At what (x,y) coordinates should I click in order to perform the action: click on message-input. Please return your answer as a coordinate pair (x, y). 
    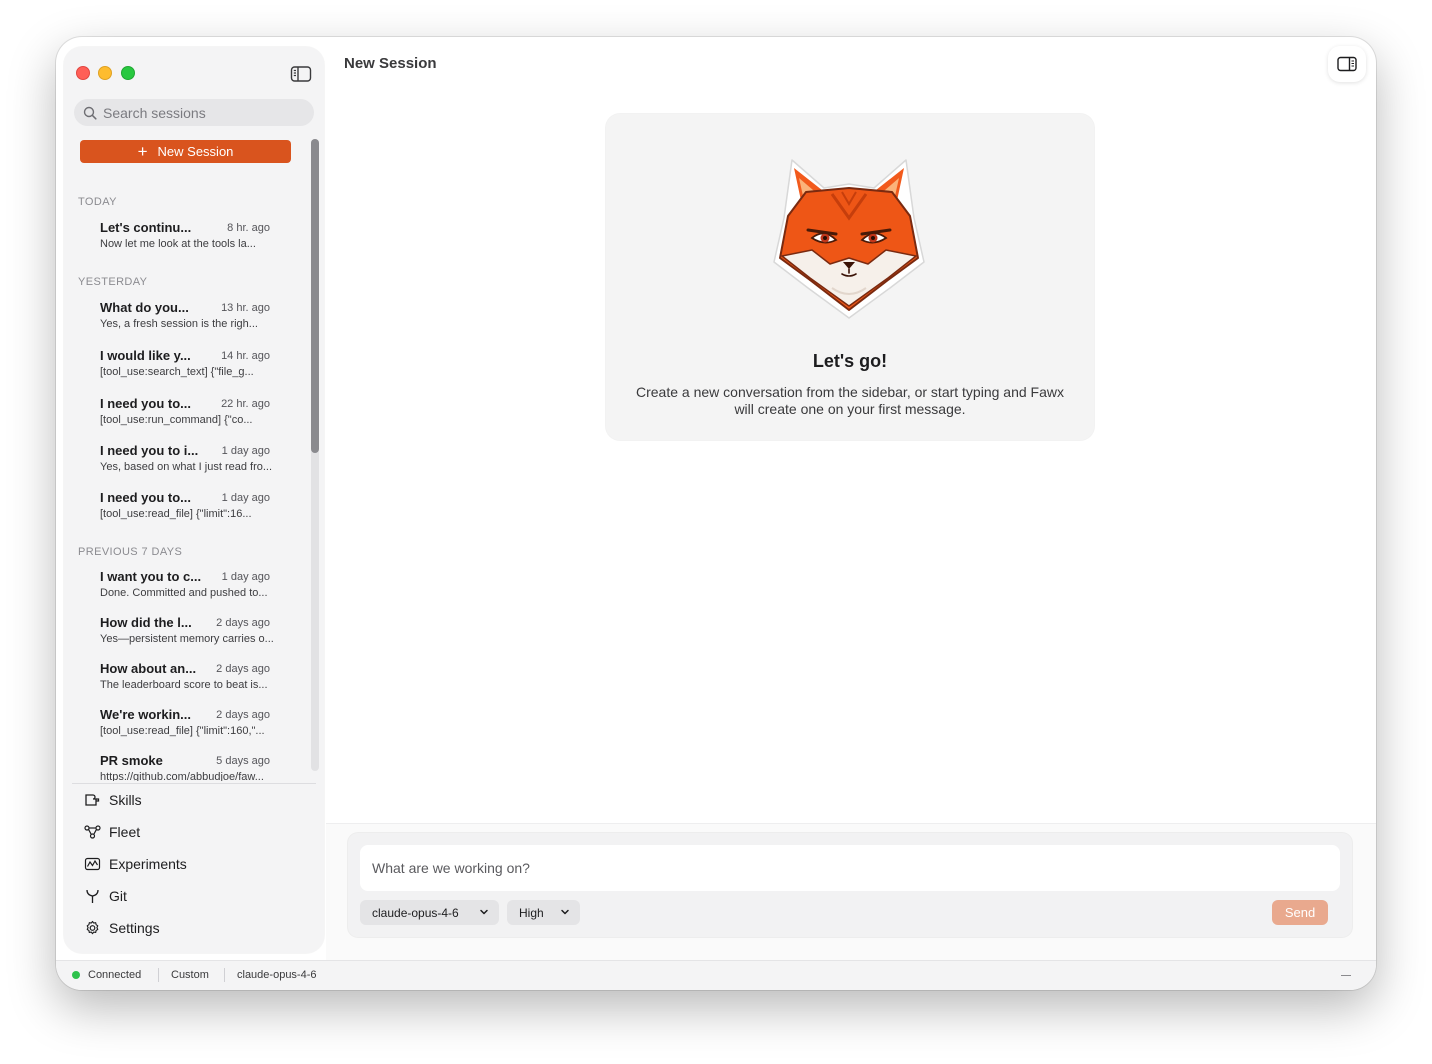
    Looking at the image, I should click on (850, 868).